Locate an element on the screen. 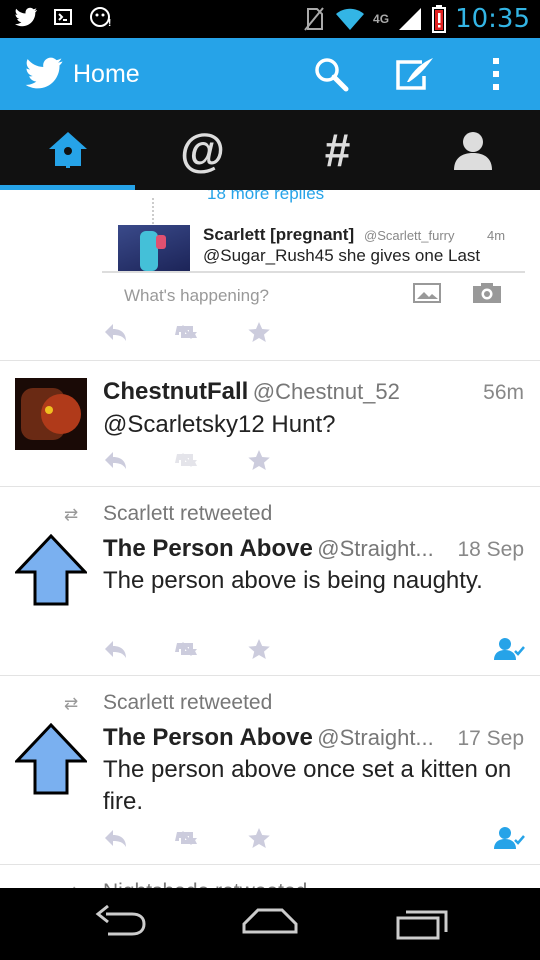 The image size is (540, 960). tab-bar: @ # is located at coordinates (270, 150).